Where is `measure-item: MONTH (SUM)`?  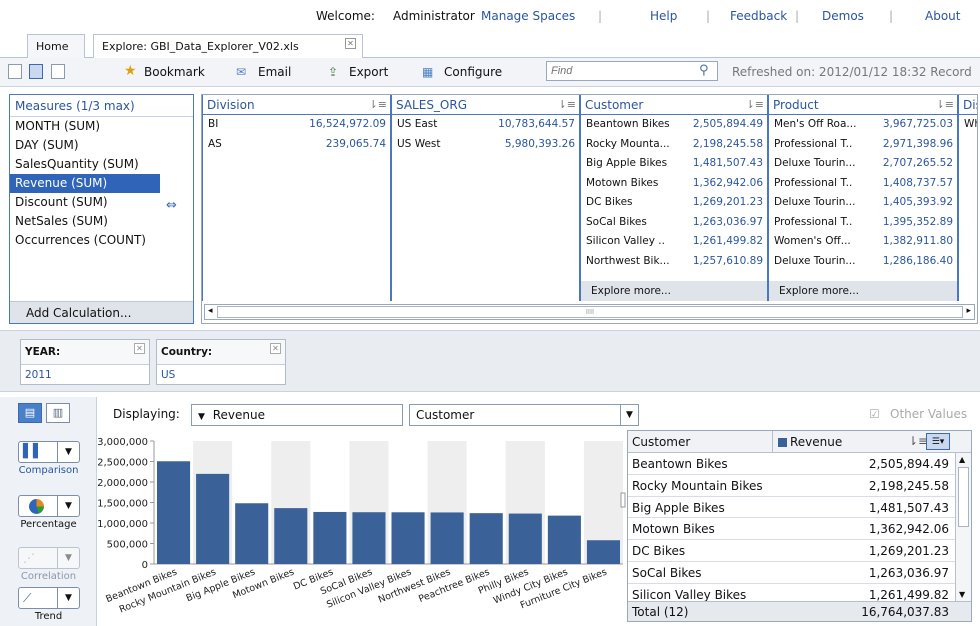
measure-item: MONTH (SUM) is located at coordinates (101, 126).